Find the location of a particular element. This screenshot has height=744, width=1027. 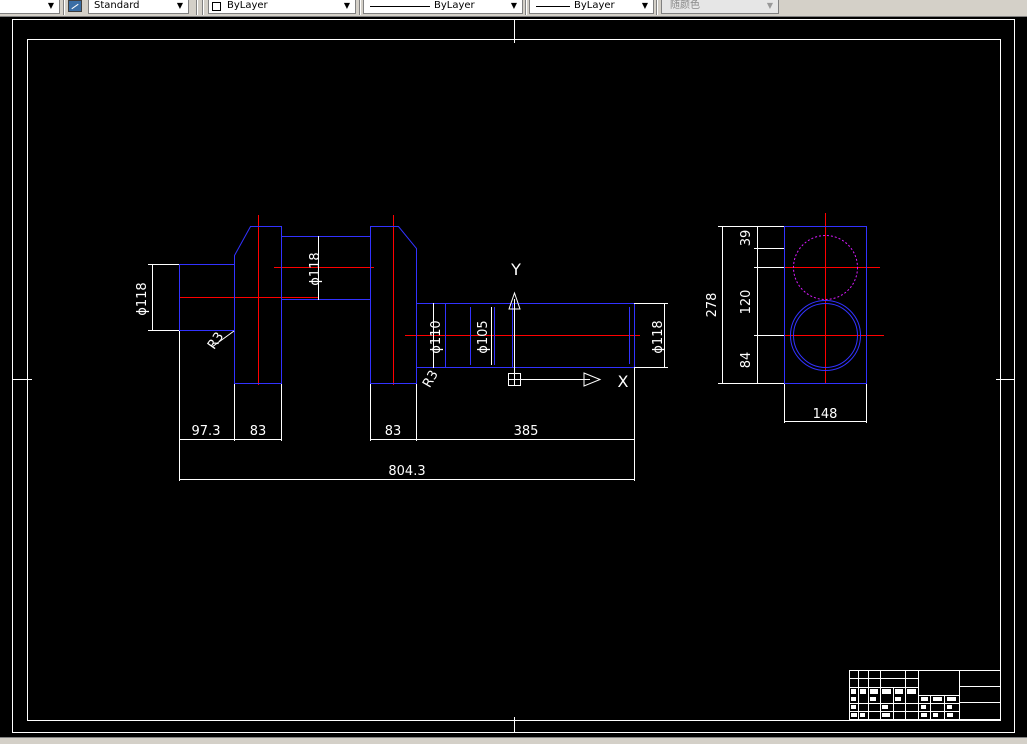

dim-side-148: 148 is located at coordinates (825, 414).